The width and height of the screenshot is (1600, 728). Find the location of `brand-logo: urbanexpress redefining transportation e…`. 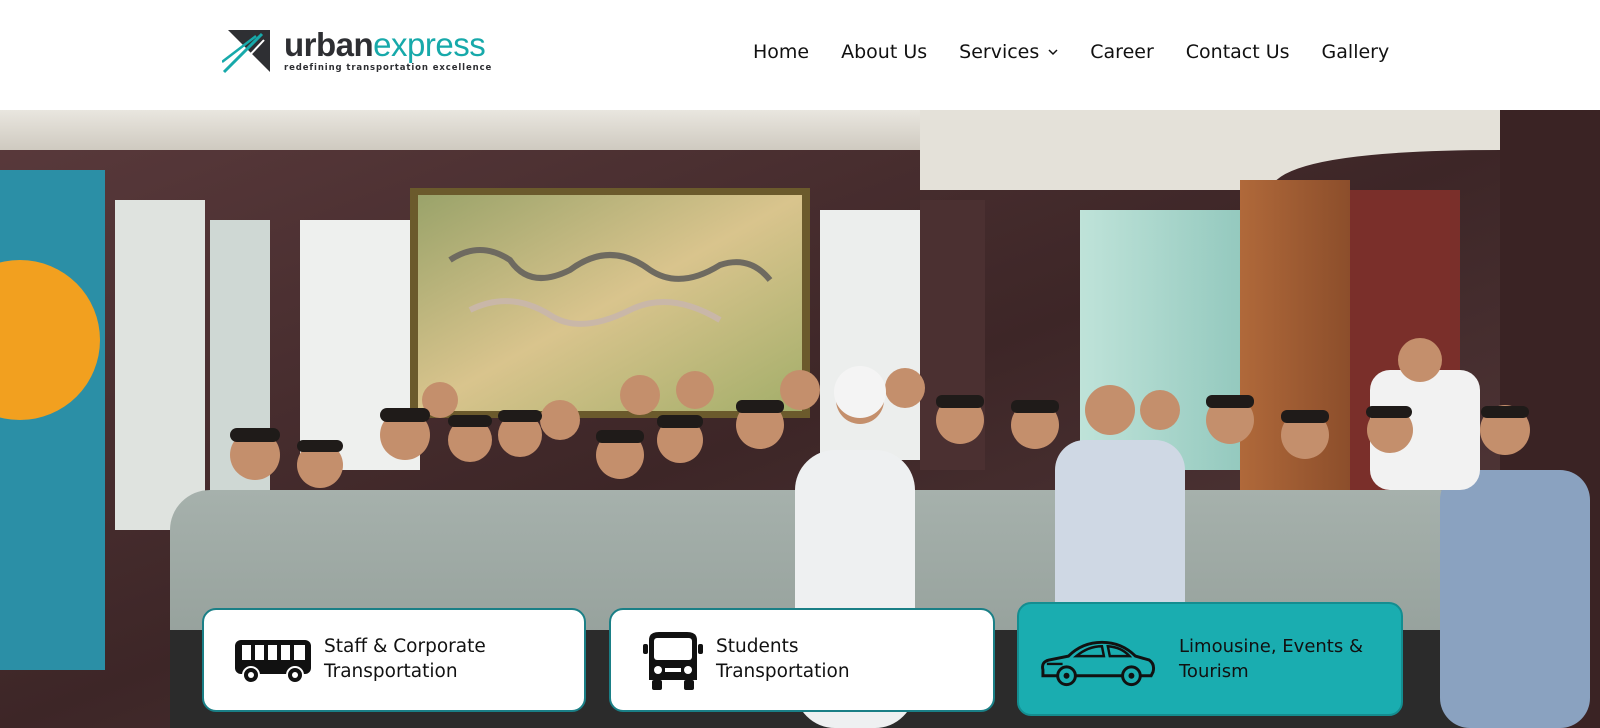

brand-logo: urbanexpress redefining transportation e… is located at coordinates (357, 51).